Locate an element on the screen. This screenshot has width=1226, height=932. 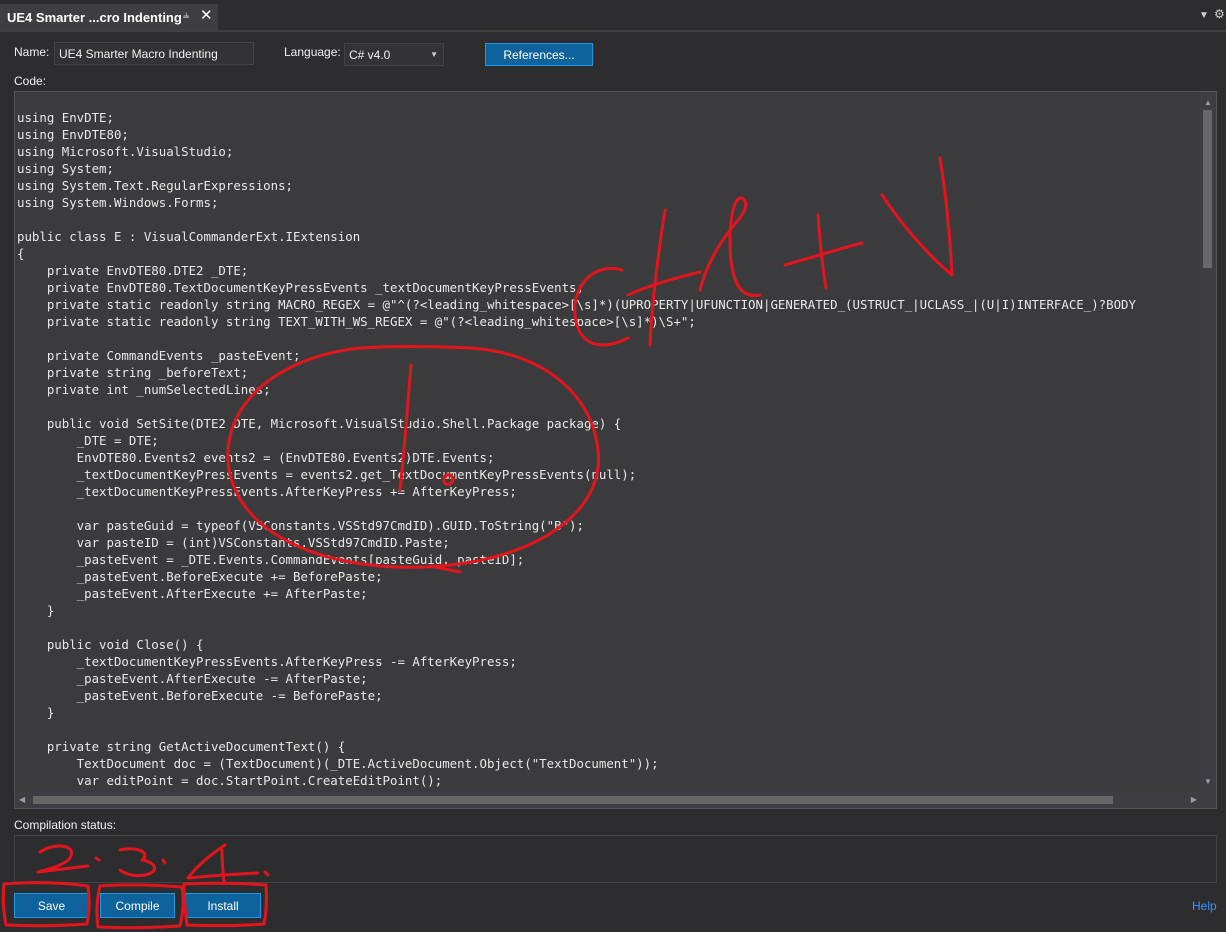
vertical-scrollbar: ▲ ▼ is located at coordinates (1208, 442).